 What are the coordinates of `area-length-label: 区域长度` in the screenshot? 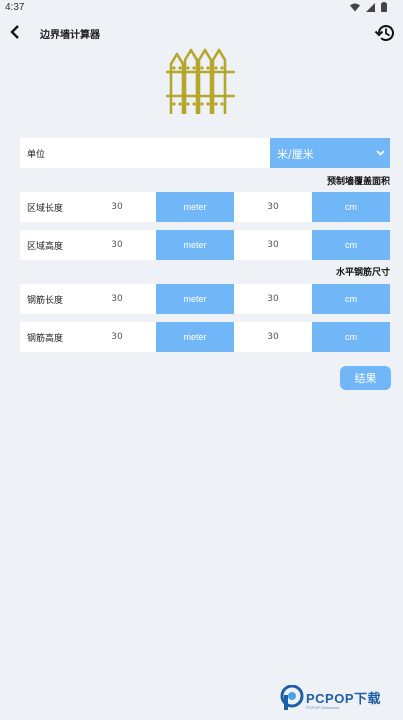 It's located at (45, 209).